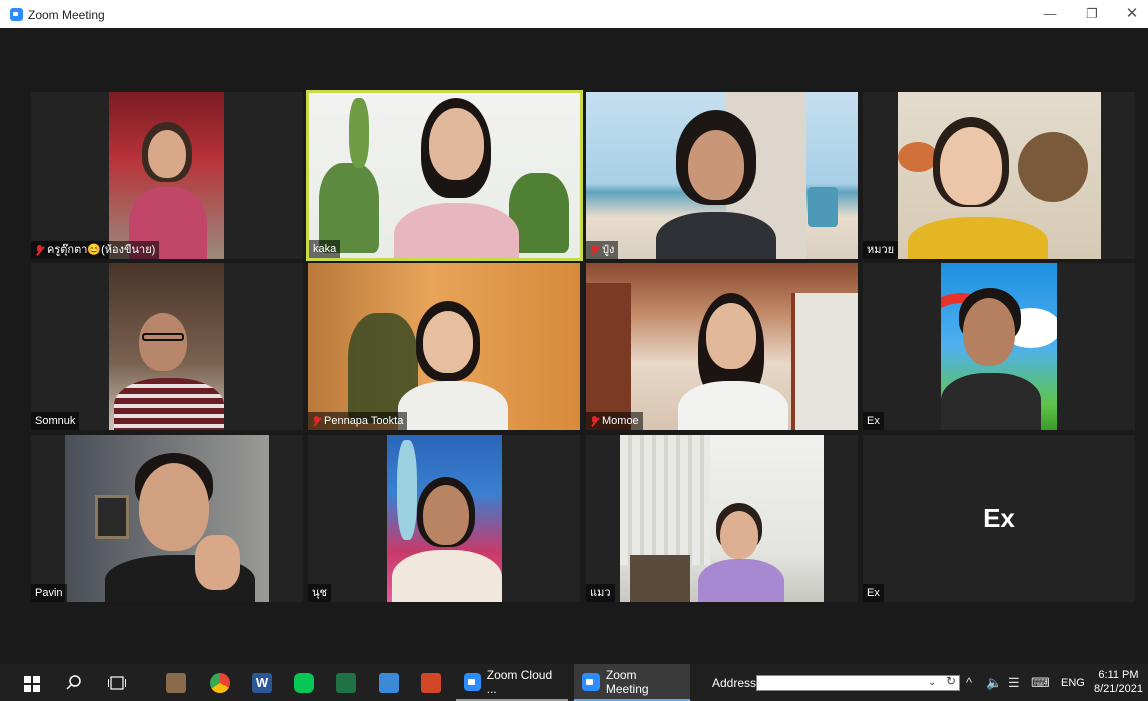  I want to click on powerpoint-icon, so click(431, 683).